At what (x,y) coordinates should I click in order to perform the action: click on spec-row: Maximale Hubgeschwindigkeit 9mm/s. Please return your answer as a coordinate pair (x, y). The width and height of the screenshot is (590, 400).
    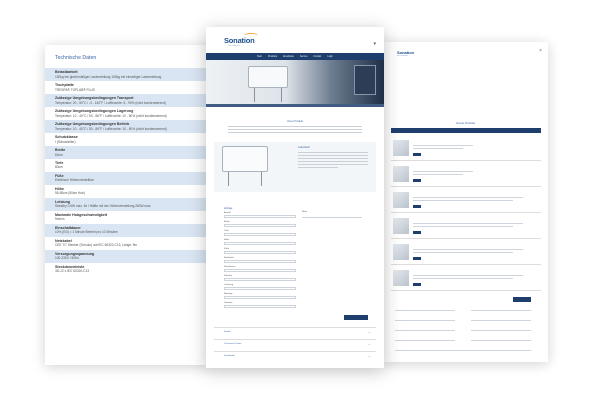
    Looking at the image, I should click on (127, 217).